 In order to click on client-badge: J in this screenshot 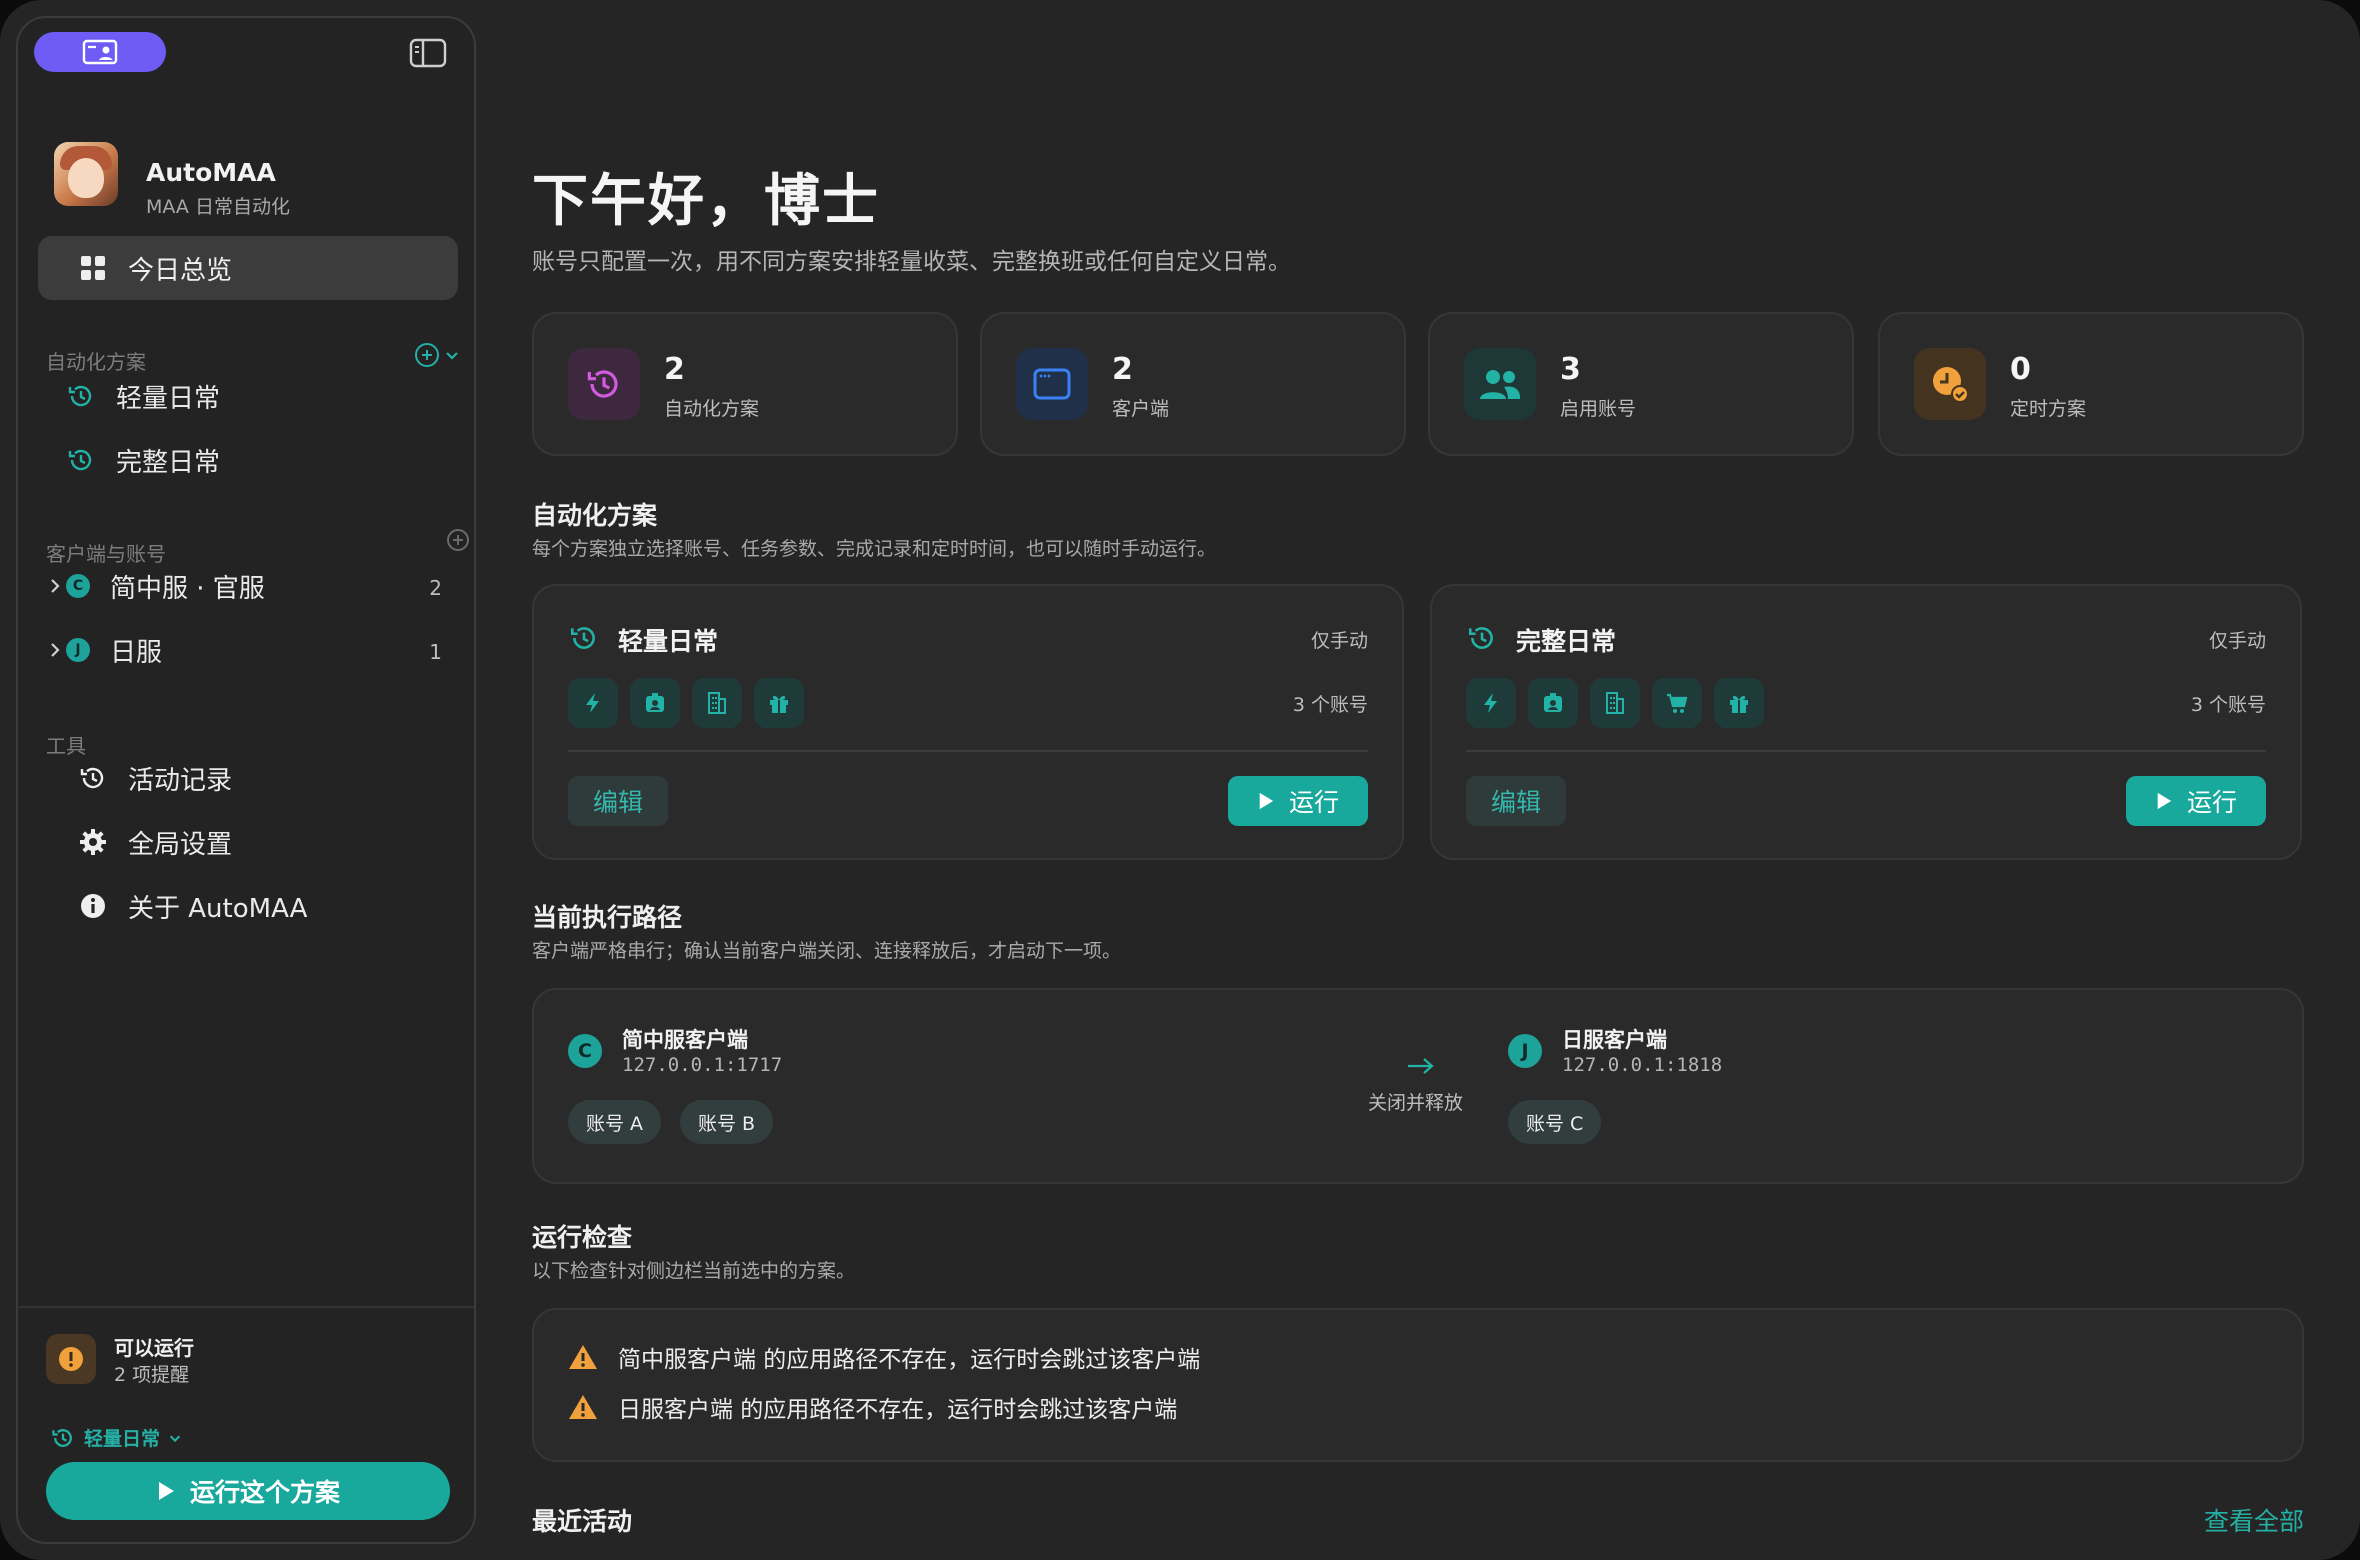, I will do `click(1525, 1051)`.